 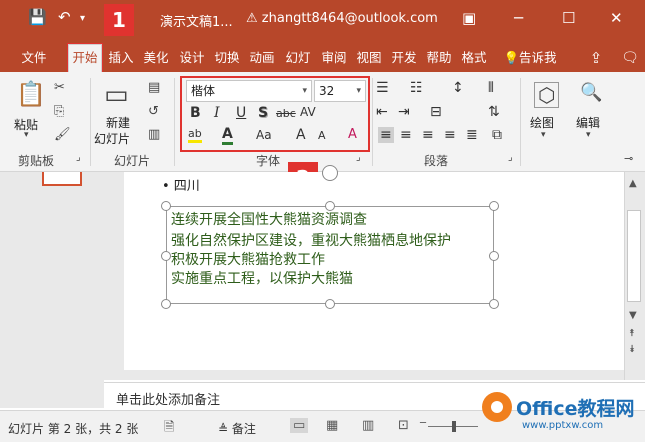 I want to click on notes-placeholder: 单击此处添加备注, so click(x=168, y=398).